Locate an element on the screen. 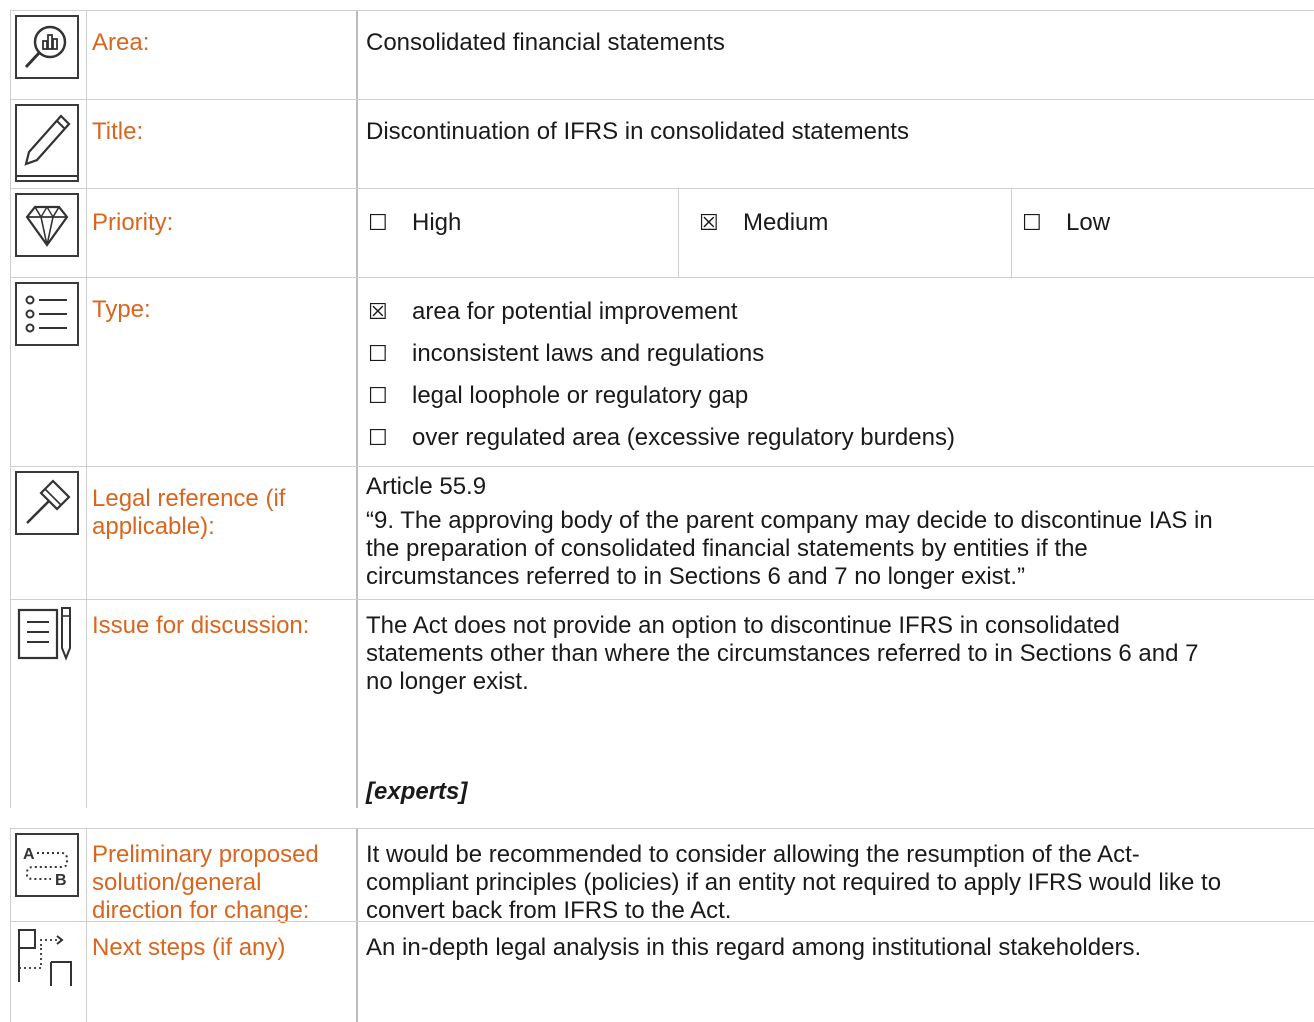  issue-line3: no longer exist. is located at coordinates (447, 681).